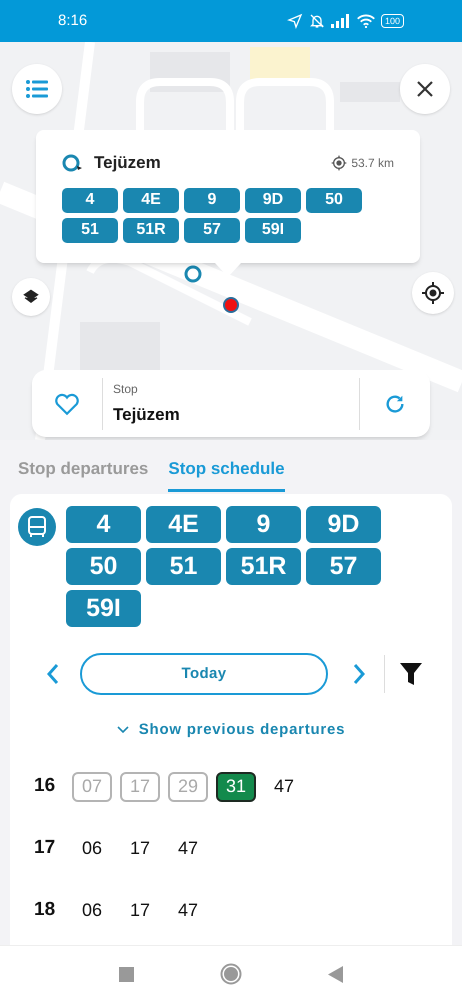 Image resolution: width=462 pixels, height=1000 pixels. Describe the element at coordinates (425, 89) in the screenshot. I see `close-icon` at that location.